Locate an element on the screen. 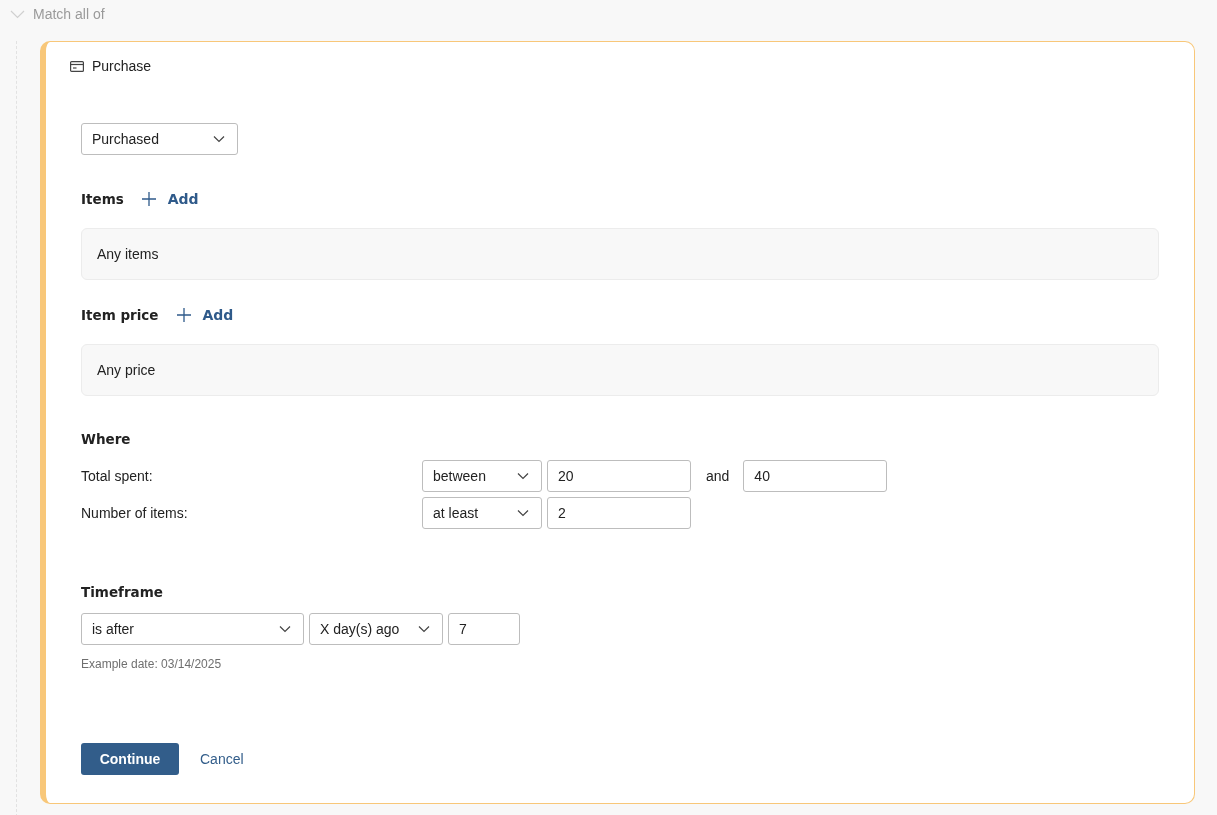  continue-button: Continue is located at coordinates (130, 759).